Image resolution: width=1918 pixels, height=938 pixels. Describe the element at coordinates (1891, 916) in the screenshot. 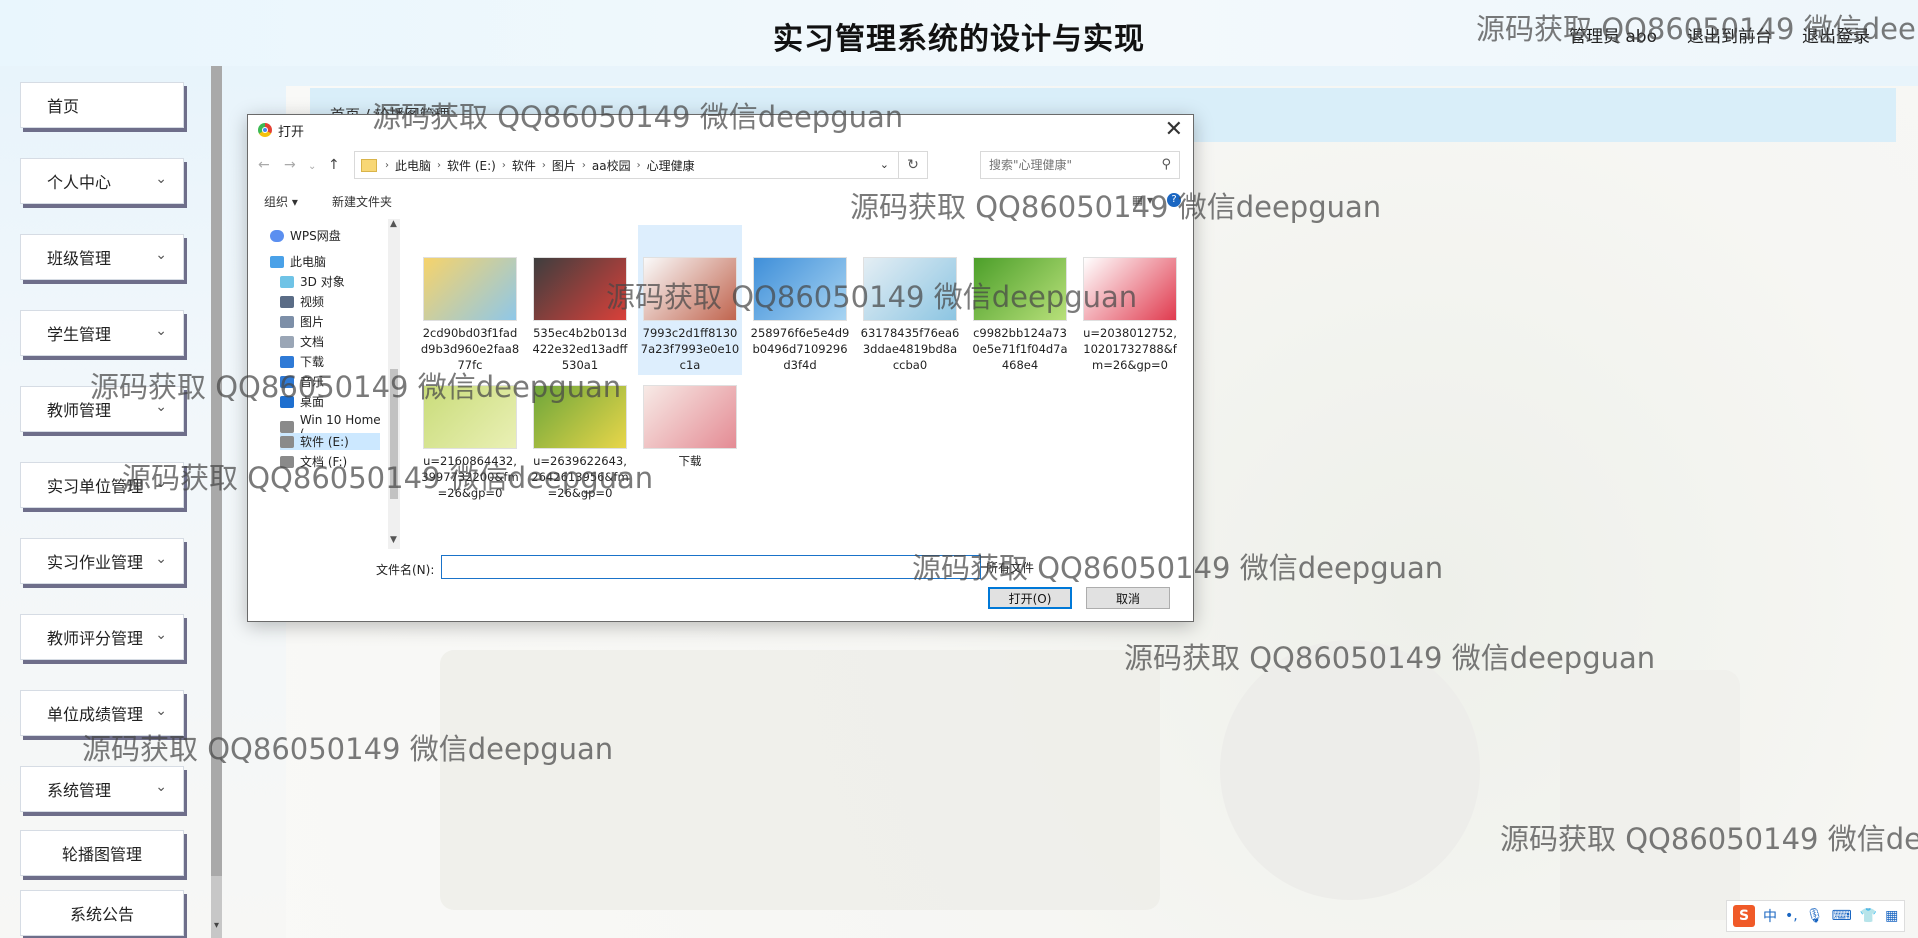

I see `toolbox-icon: ▦` at that location.